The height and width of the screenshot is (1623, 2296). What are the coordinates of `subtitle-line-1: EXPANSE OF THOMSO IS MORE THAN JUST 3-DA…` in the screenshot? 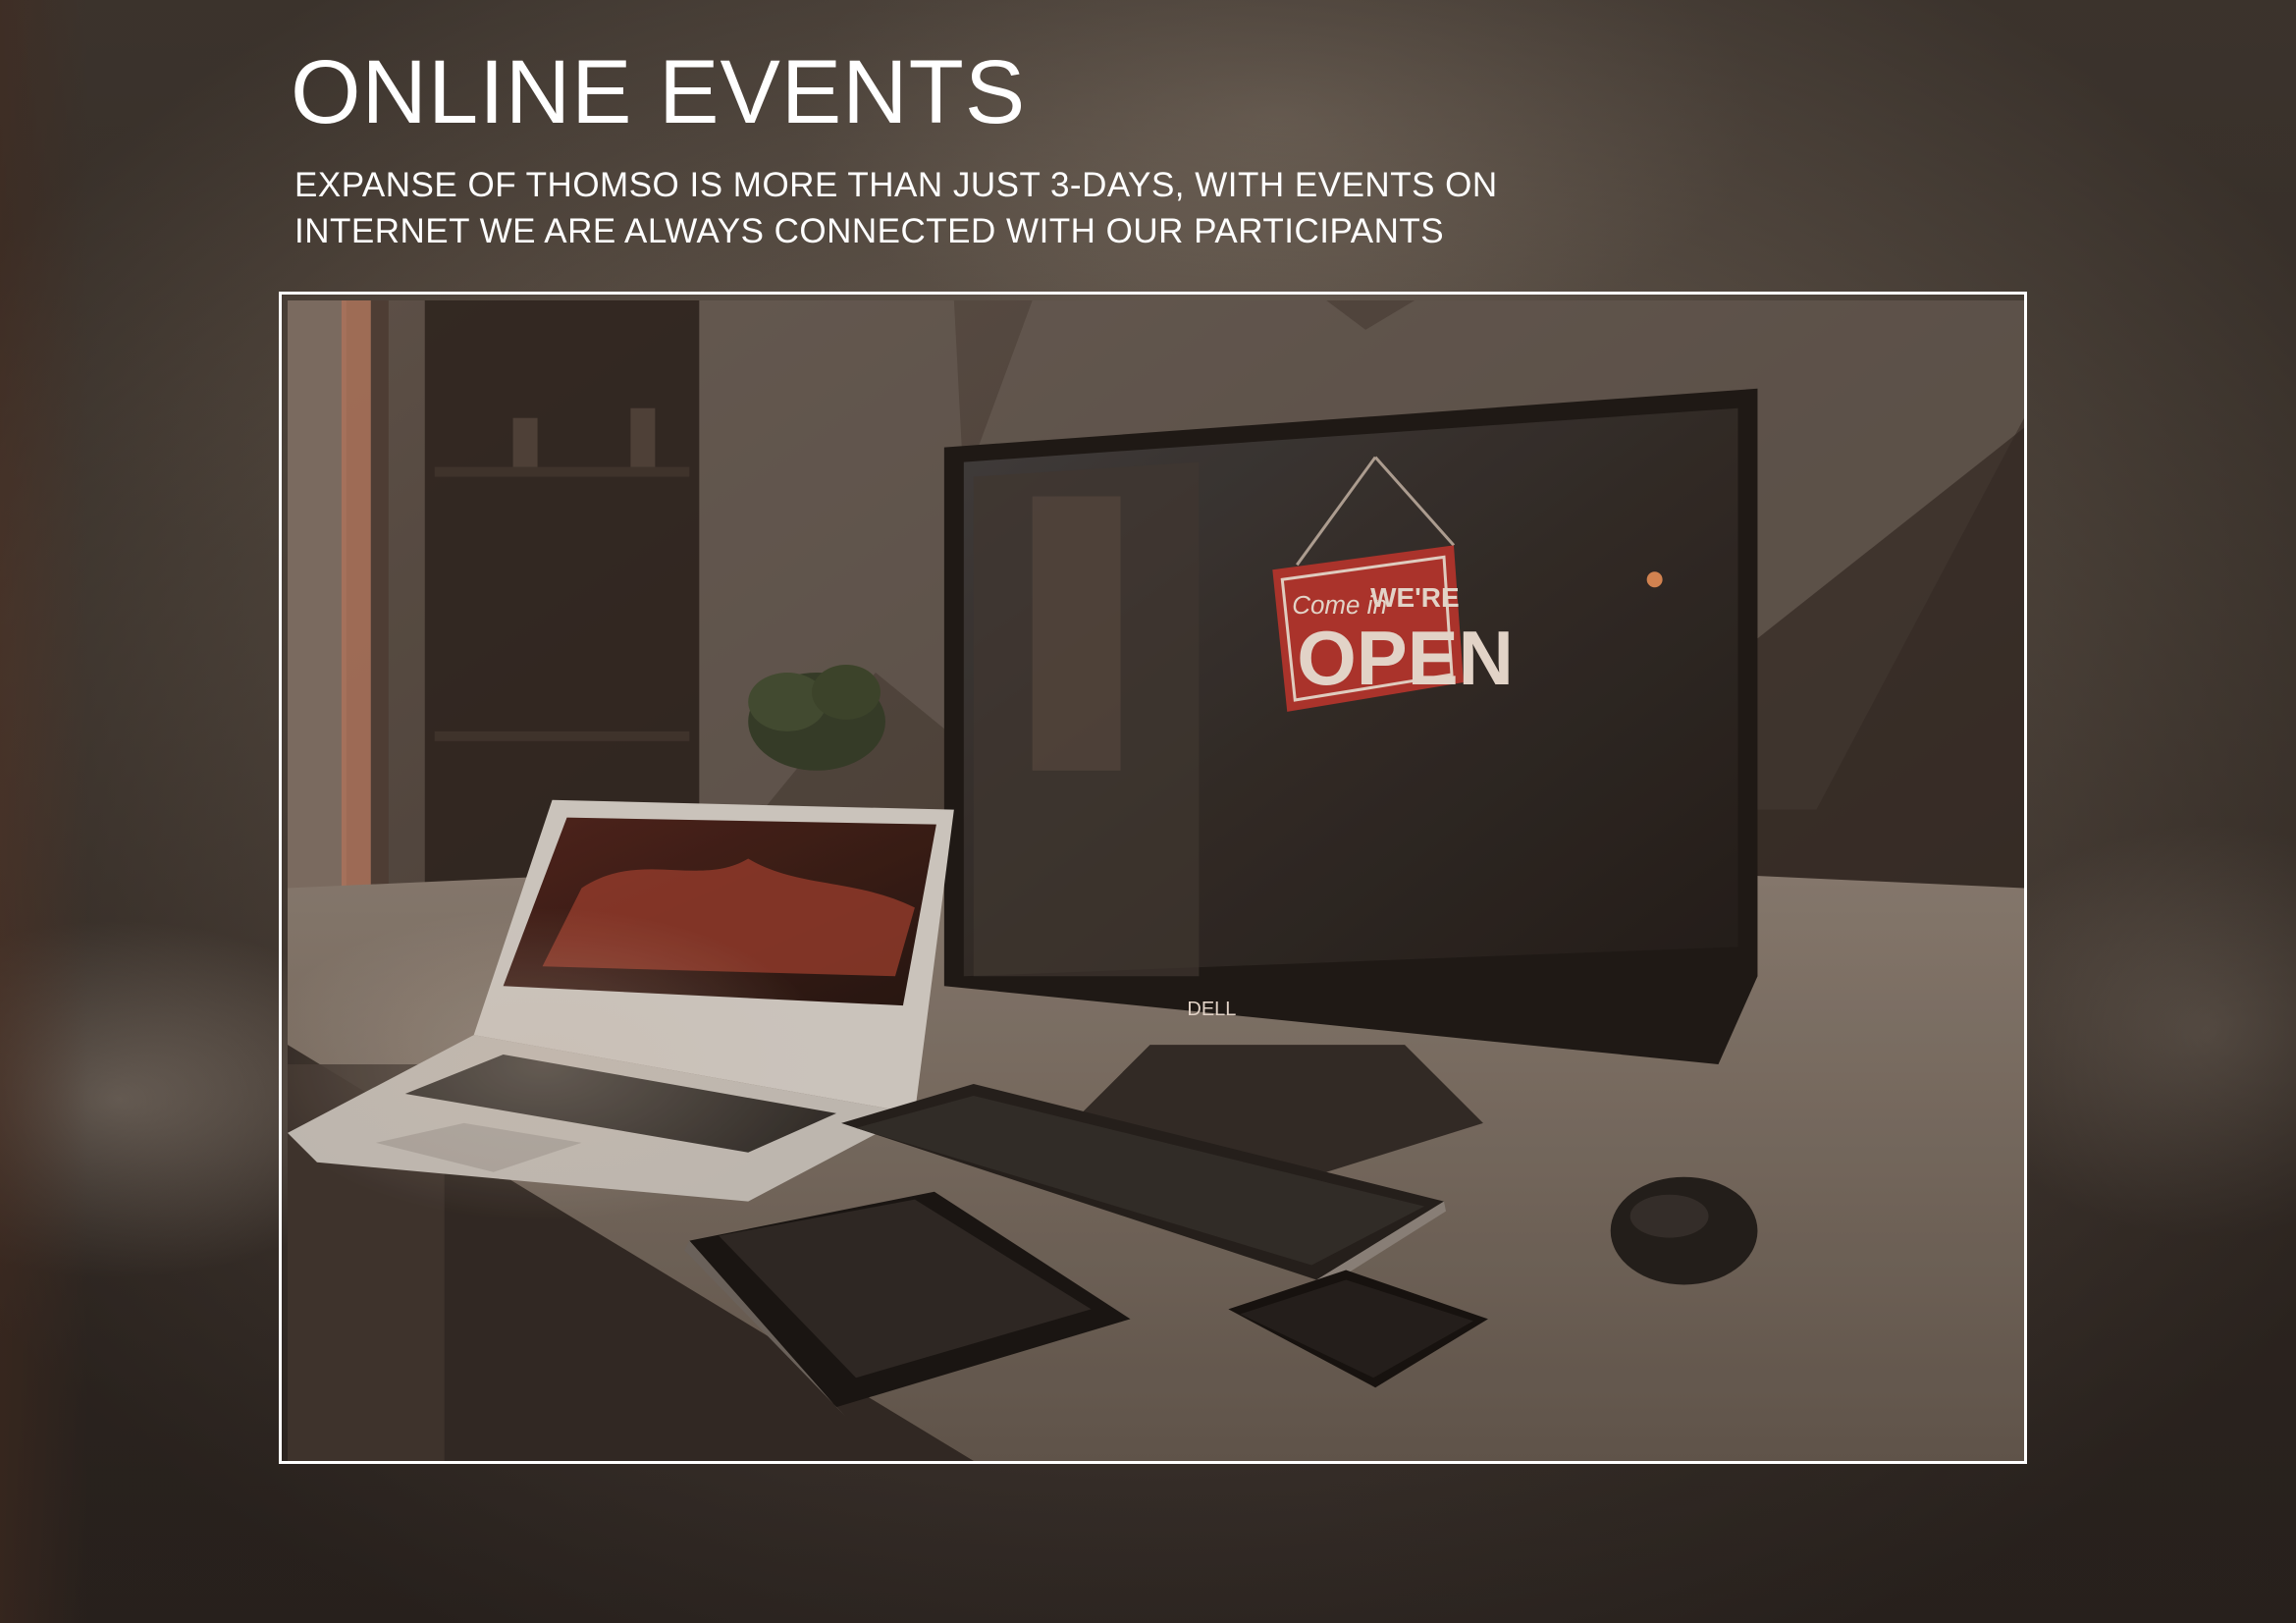 It's located at (896, 185).